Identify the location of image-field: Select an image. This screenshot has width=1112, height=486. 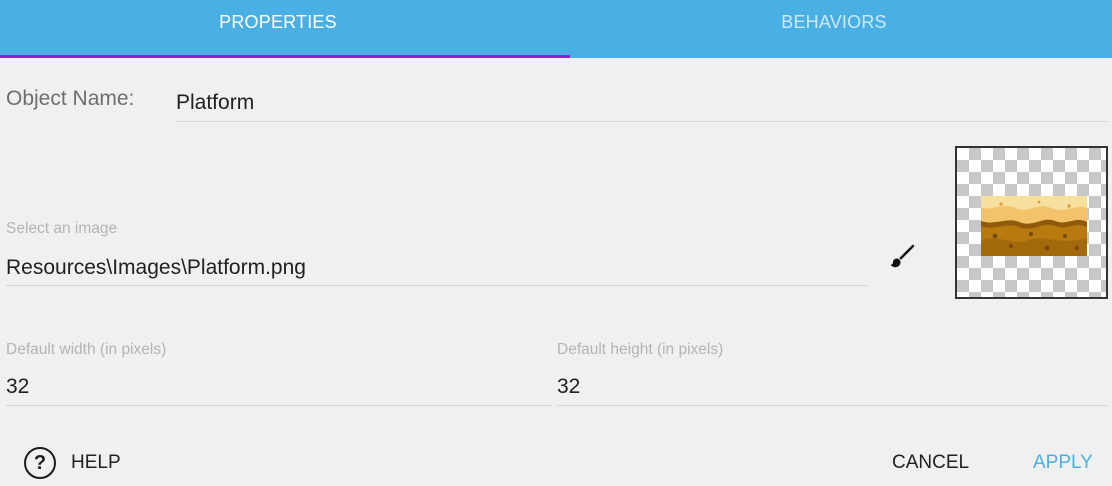
(437, 254).